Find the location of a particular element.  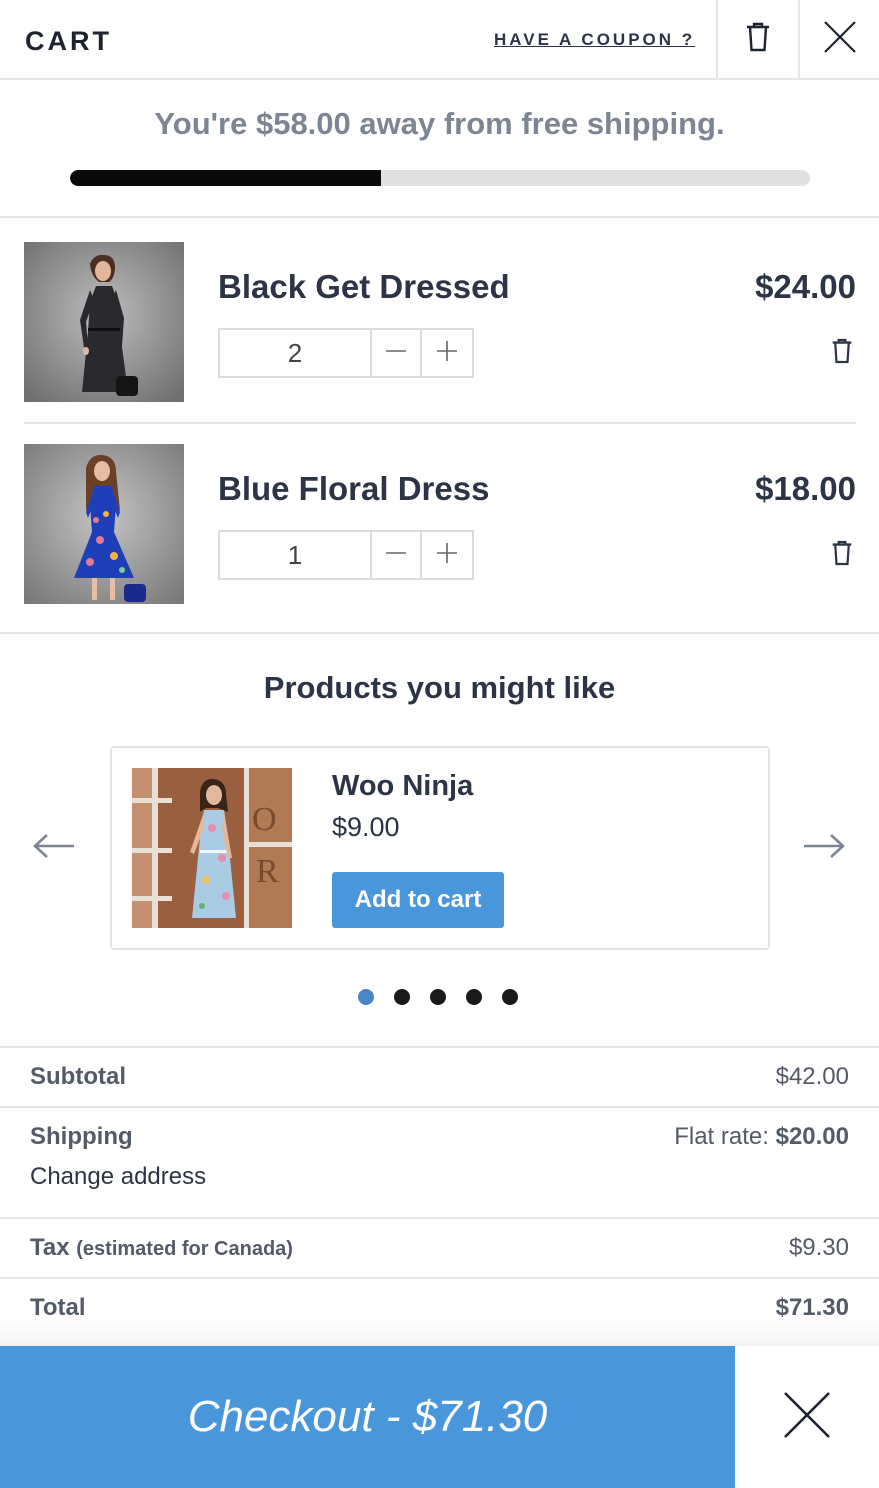

svg-text: R is located at coordinates (267, 871).